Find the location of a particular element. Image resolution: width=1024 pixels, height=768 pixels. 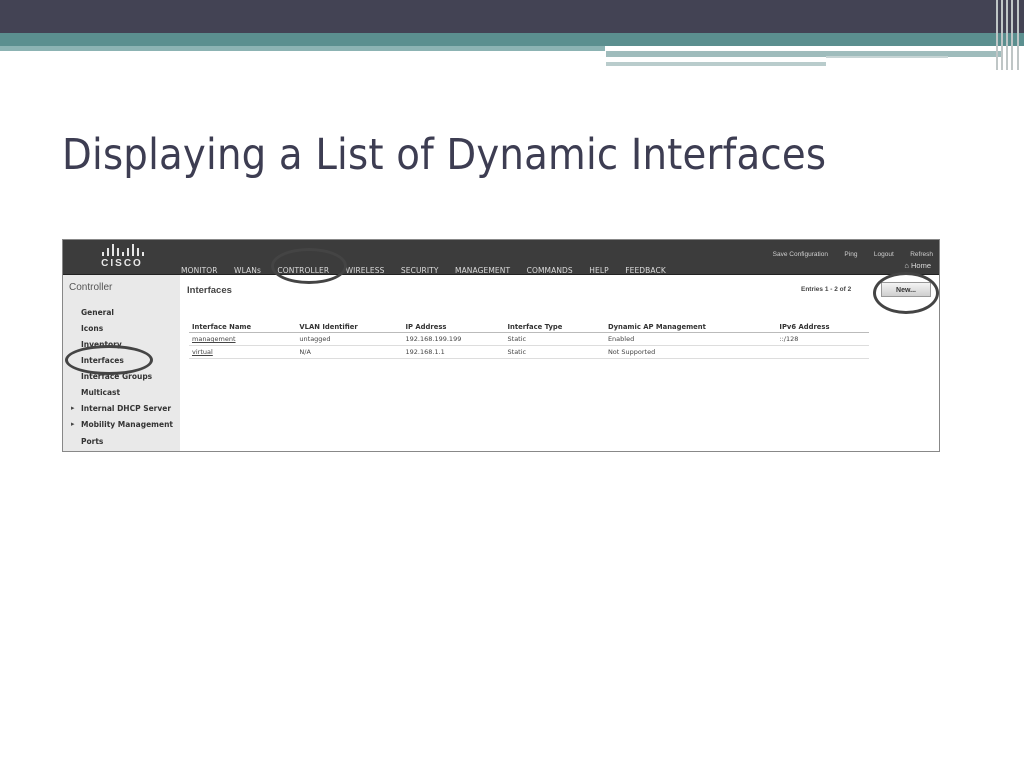

interface-name-link: management is located at coordinates (243, 339).